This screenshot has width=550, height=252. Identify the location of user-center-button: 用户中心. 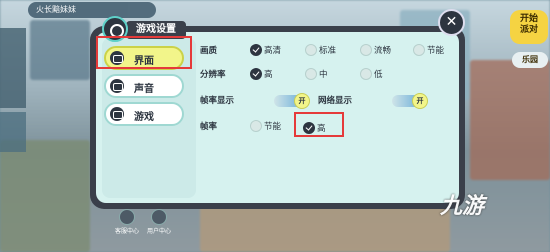
(159, 222).